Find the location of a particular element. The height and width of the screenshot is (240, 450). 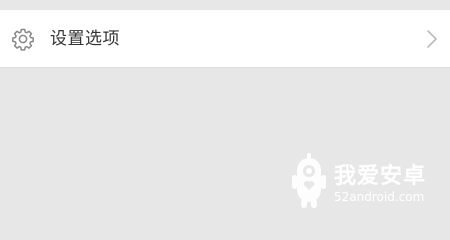

watermark-brand-text: 我爱安卓 is located at coordinates (380, 176).